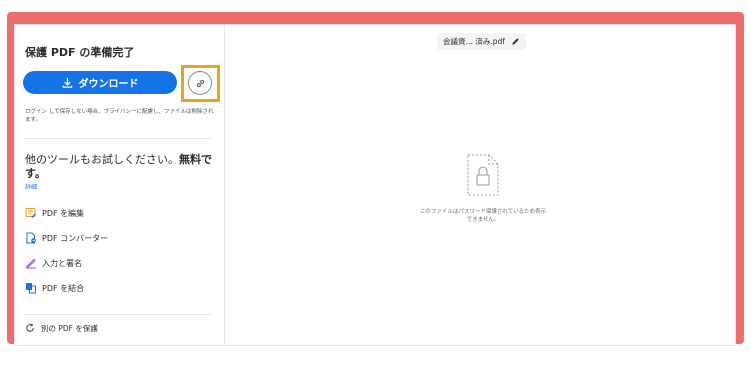  Describe the element at coordinates (119, 116) in the screenshot. I see `privacy-note: ログイン して保存しない場合、プライバシーに配慮し、ファイルは削除されます。` at that location.